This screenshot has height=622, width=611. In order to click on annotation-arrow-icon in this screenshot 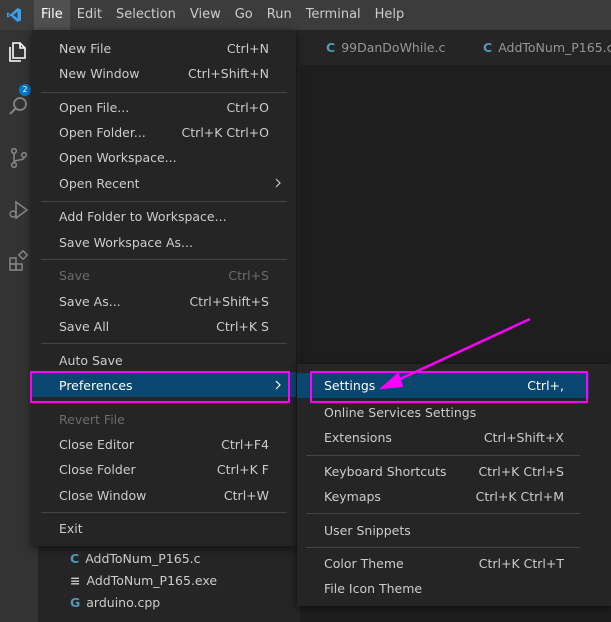, I will do `click(454, 353)`.